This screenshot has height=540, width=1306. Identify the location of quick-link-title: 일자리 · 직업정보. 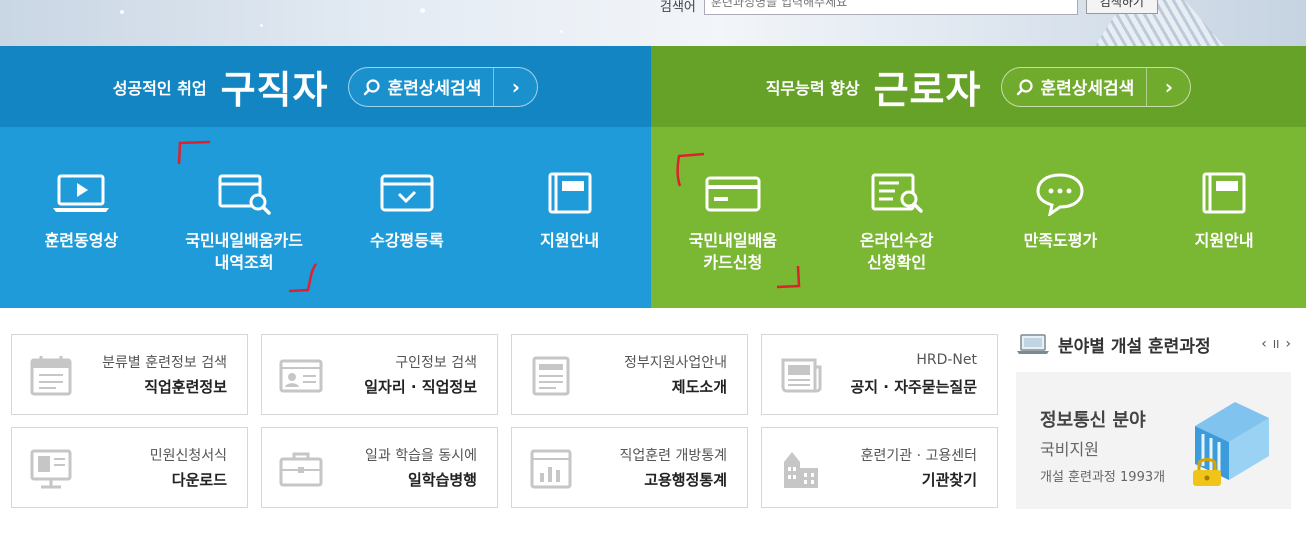
(420, 387).